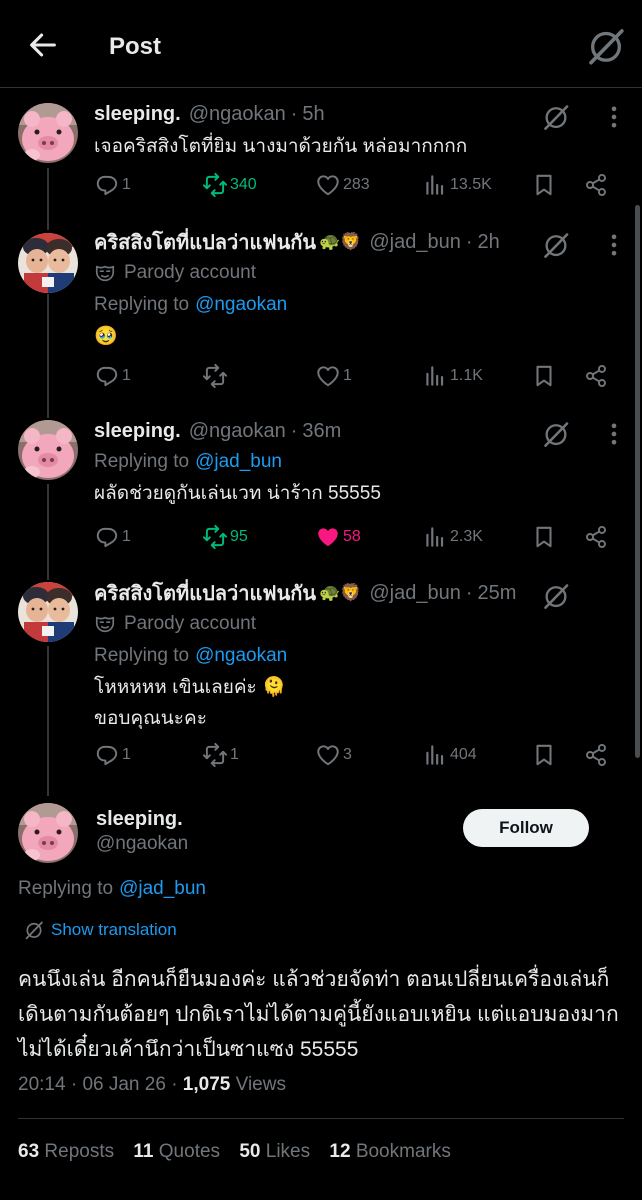 The image size is (642, 1200). What do you see at coordinates (29, 1151) in the screenshot?
I see `reposts-count: 63` at bounding box center [29, 1151].